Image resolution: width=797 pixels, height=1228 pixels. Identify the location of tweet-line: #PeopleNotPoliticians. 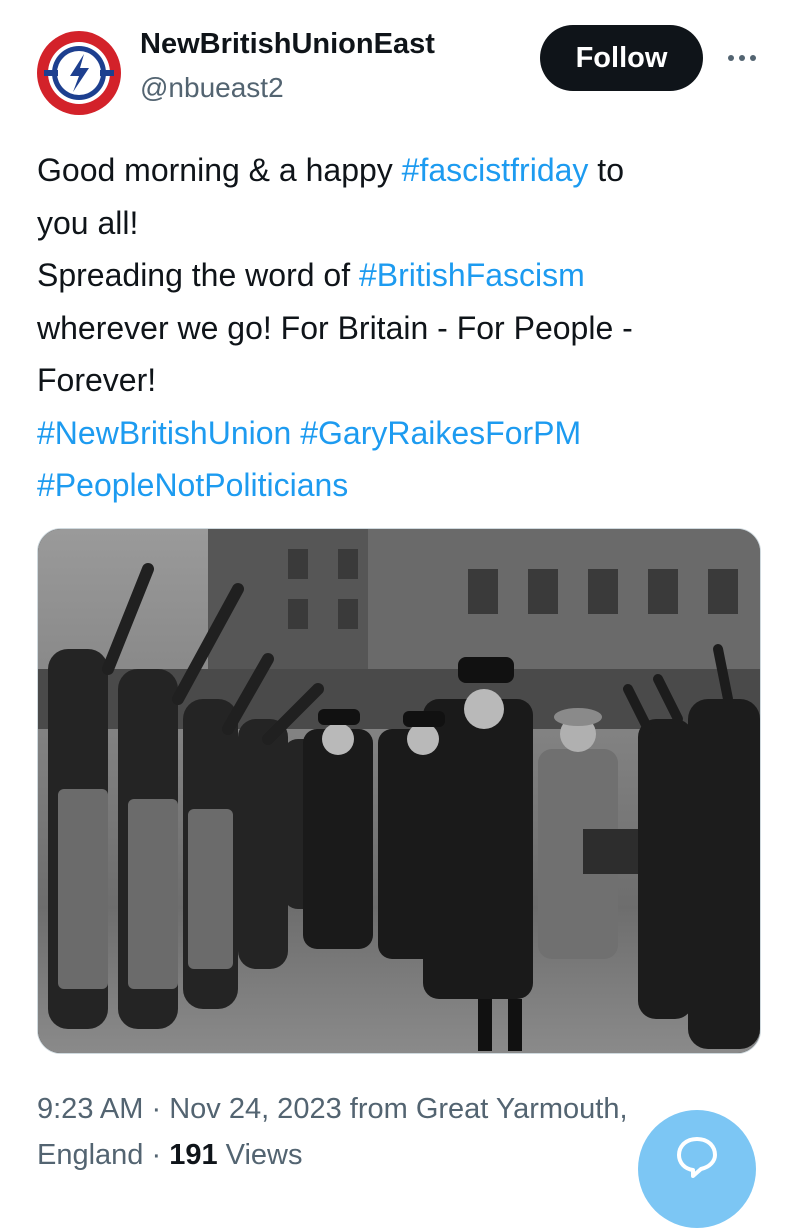
(397, 485).